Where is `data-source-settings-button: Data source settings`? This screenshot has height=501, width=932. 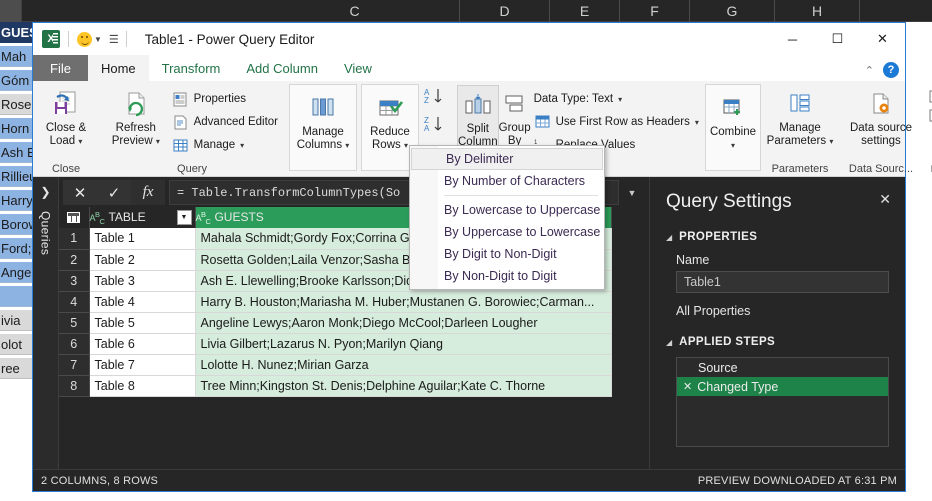
data-source-settings-button: Data source settings is located at coordinates (881, 116).